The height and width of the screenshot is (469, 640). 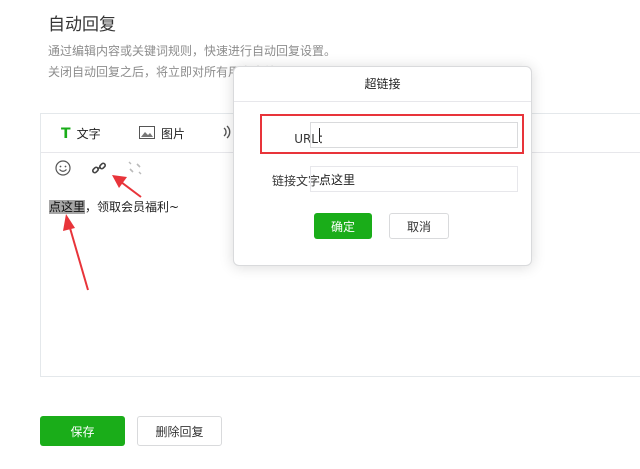 What do you see at coordinates (414, 135) in the screenshot?
I see `url-input` at bounding box center [414, 135].